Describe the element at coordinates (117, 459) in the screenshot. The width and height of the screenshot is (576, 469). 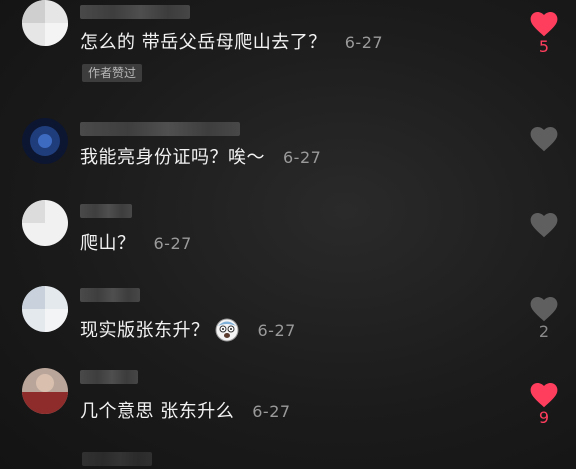
I see `next-comment-blurred` at that location.